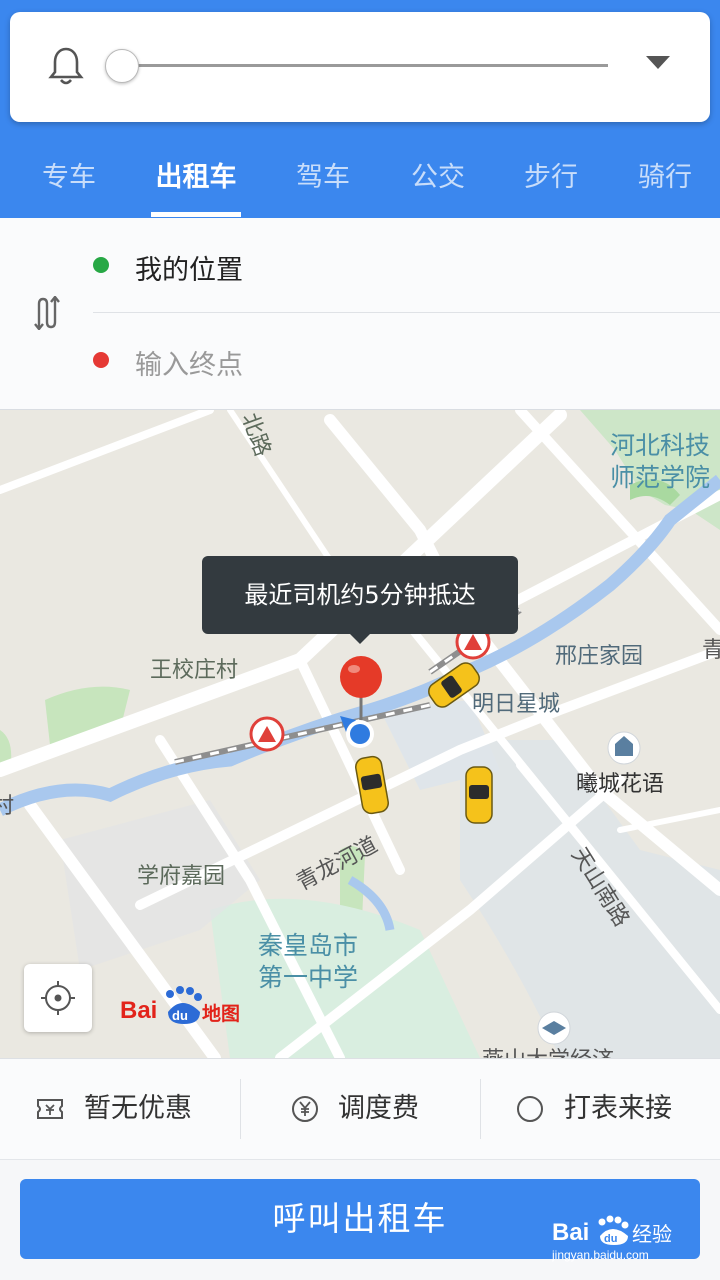  I want to click on crosshair-icon, so click(58, 998).